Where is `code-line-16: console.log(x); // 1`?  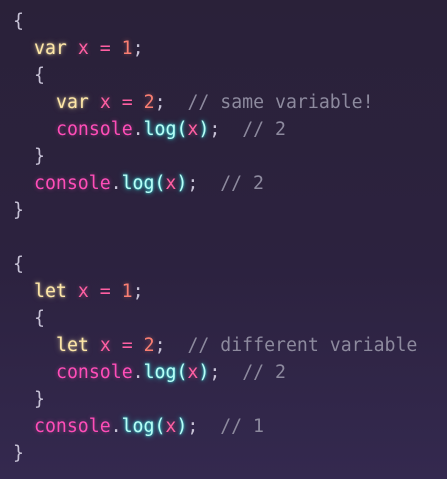
code-line-16: console.log(x); // 1 is located at coordinates (230, 426).